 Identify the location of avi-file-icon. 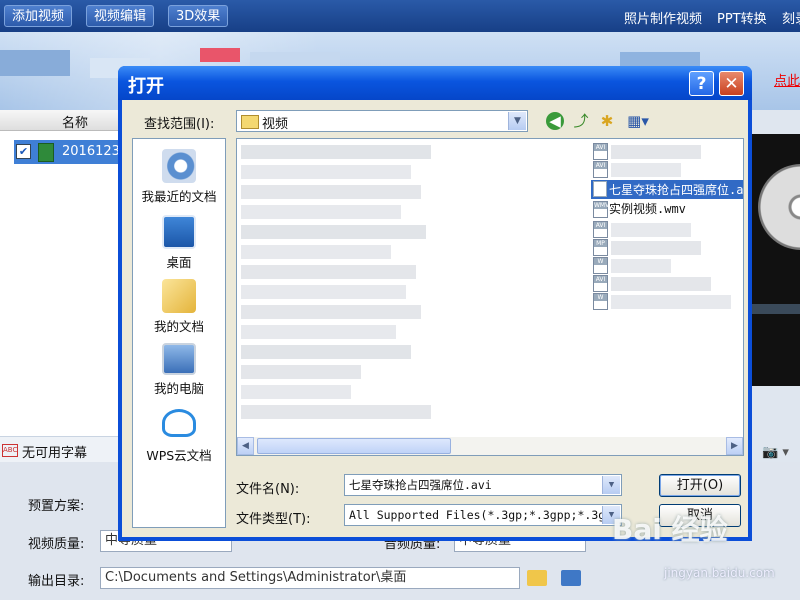
(600, 189).